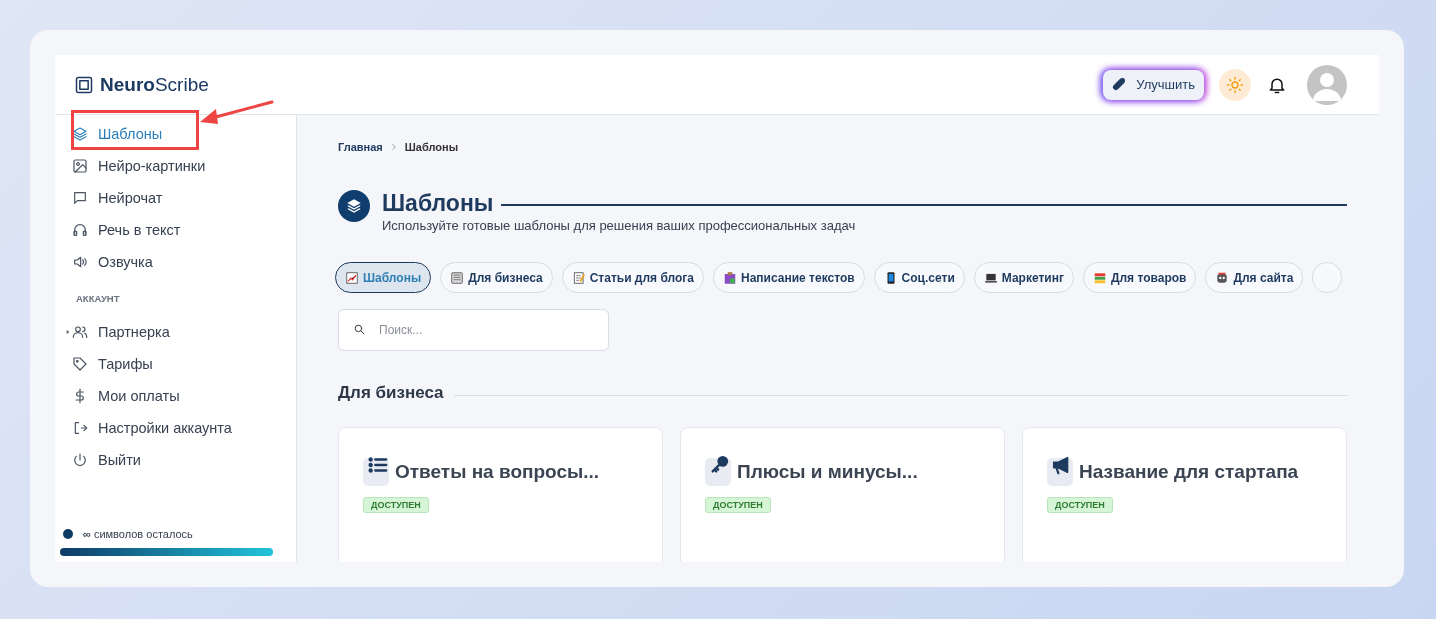 The height and width of the screenshot is (619, 1436). Describe the element at coordinates (117, 332) in the screenshot. I see `sidebar-item: Партнерка` at that location.